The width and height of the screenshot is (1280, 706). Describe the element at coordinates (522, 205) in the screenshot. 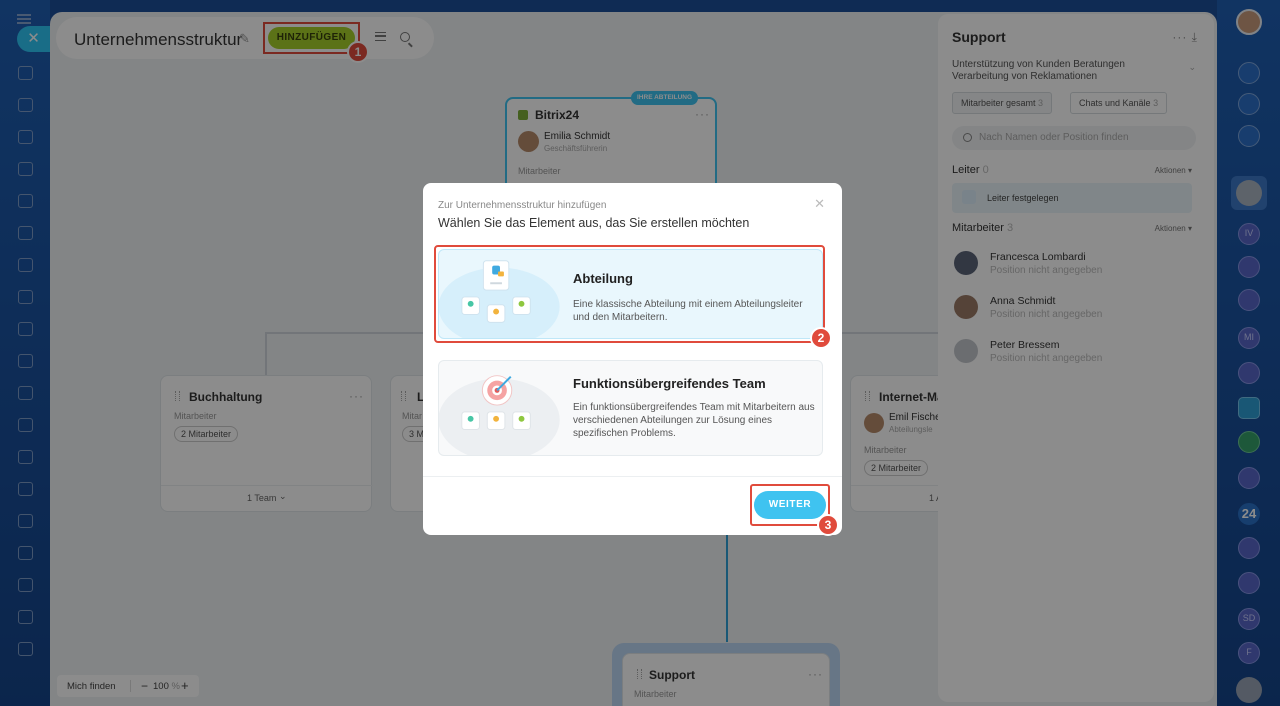

I see `dialog-subtitle: Zur Unternehmensstruktur hinzufügen` at that location.